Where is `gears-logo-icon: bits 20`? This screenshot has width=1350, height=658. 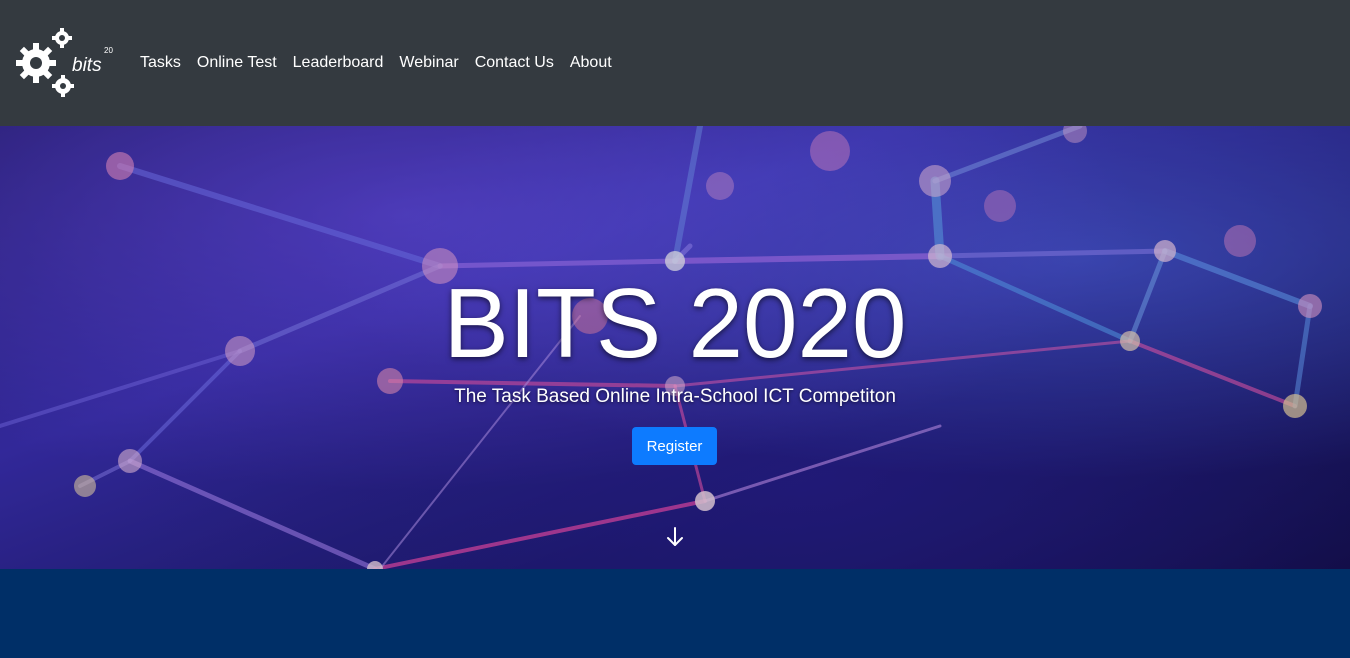 gears-logo-icon: bits 20 is located at coordinates (64, 62).